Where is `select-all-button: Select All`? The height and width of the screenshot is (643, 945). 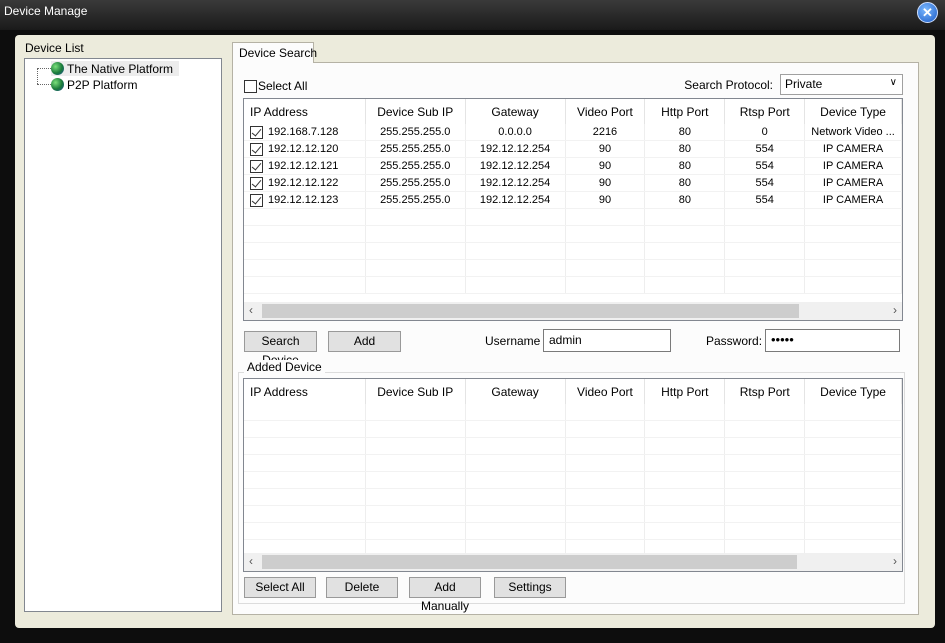 select-all-button: Select All is located at coordinates (280, 587).